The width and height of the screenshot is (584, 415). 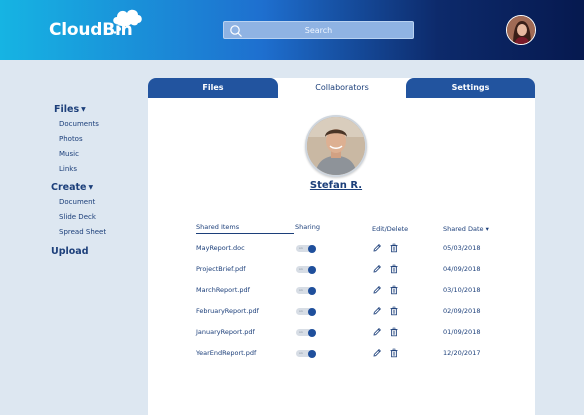 I want to click on cloud-icon, so click(x=127, y=21).